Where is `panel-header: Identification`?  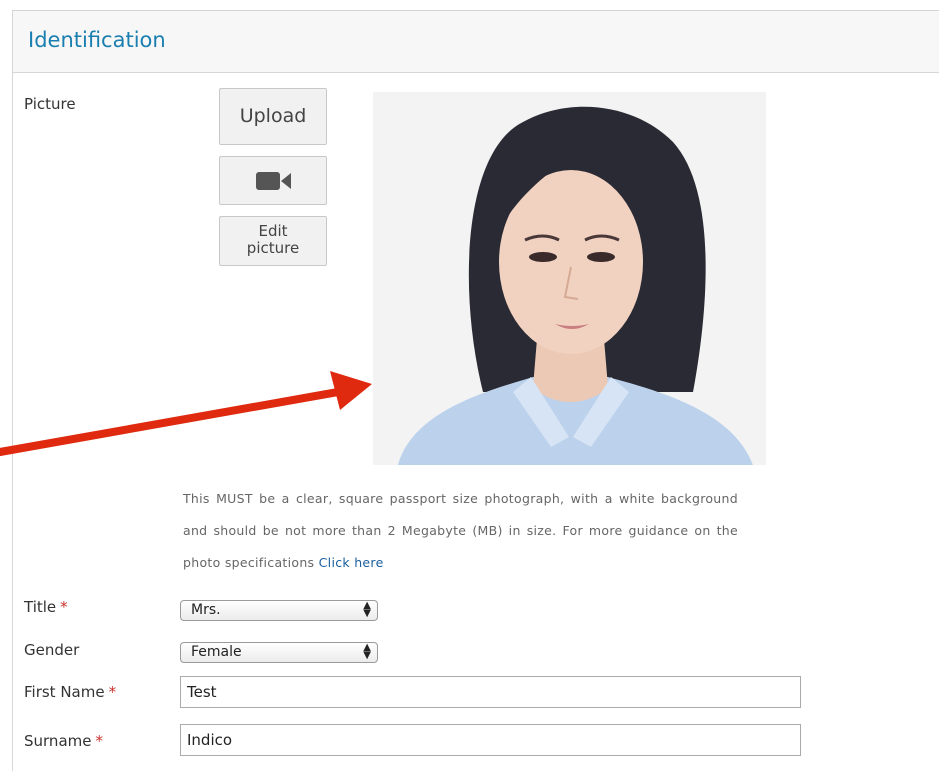 panel-header: Identification is located at coordinates (476, 42).